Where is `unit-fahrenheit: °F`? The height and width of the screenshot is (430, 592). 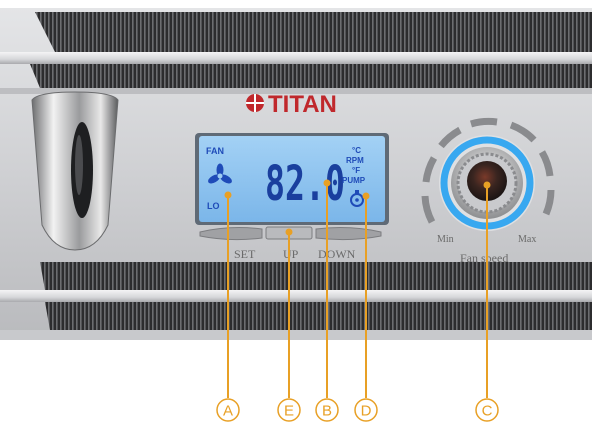
unit-fahrenheit: °F is located at coordinates (356, 170).